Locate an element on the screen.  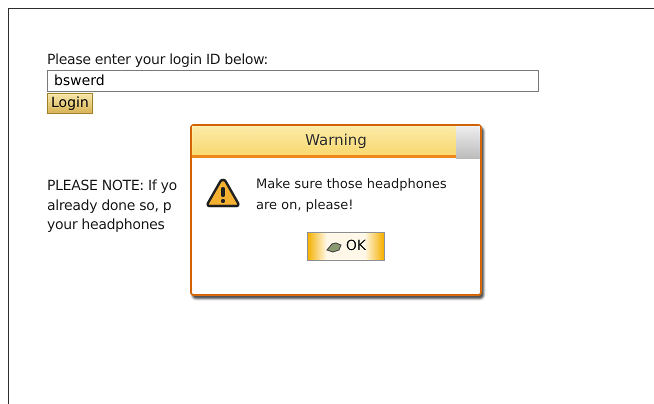
dialog-message: Make sure those headphones are on, please! is located at coordinates (352, 195).